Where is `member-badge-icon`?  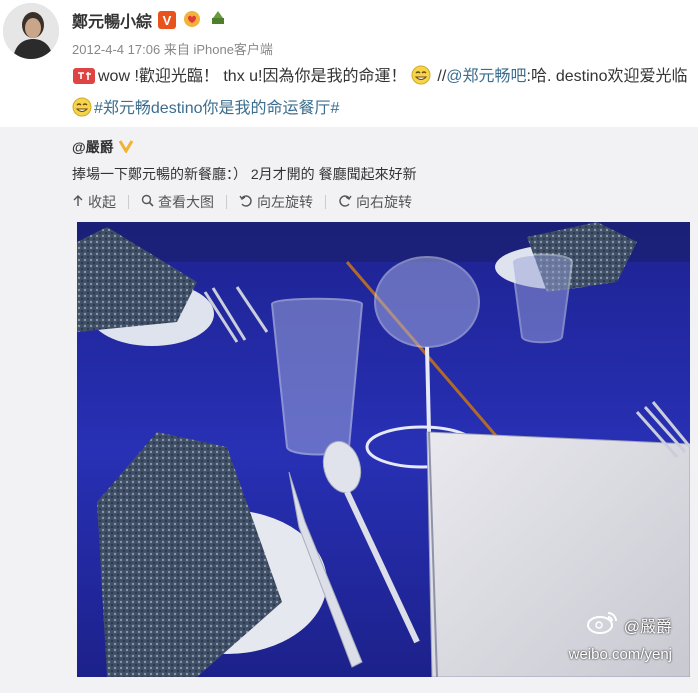
member-badge-icon is located at coordinates (218, 20).